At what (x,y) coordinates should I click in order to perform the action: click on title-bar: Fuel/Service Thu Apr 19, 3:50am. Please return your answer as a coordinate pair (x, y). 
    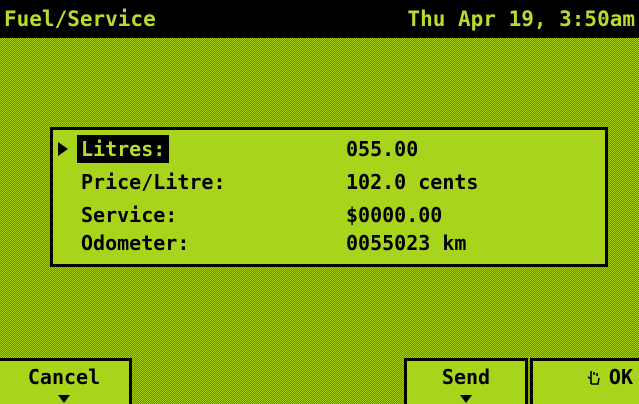
    Looking at the image, I should click on (319, 19).